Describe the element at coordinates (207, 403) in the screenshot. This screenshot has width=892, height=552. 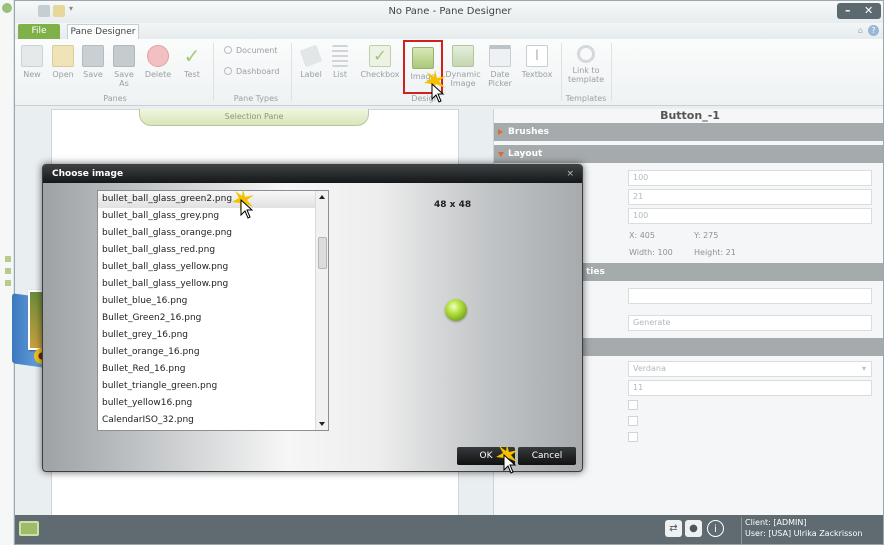
I see `list-item: bullet_yellow16.png` at that location.